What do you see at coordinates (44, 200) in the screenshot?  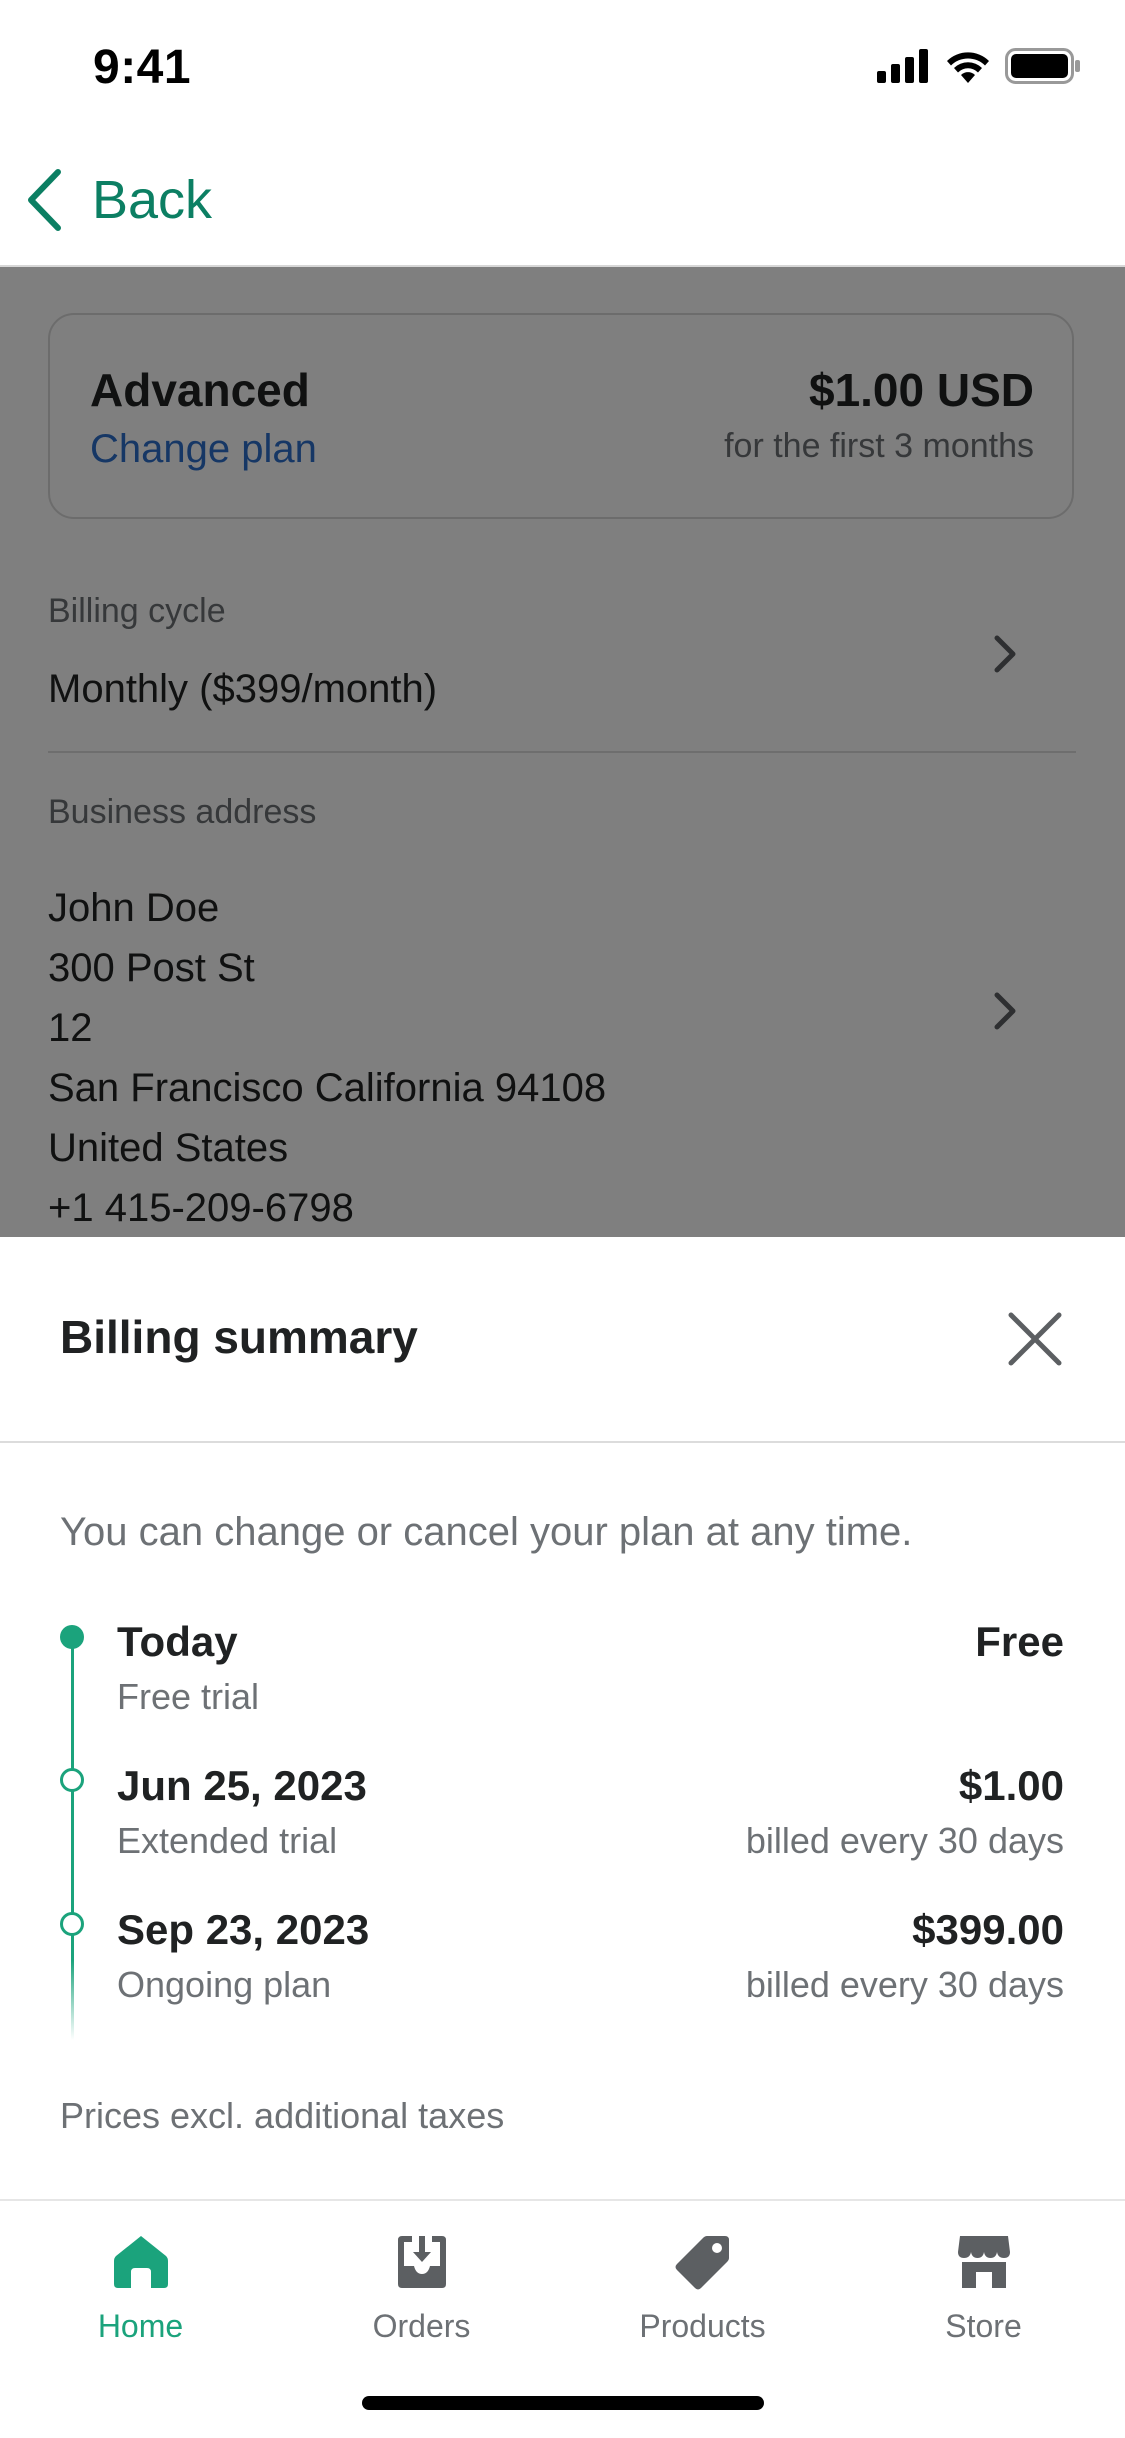 I see `chevron-left-icon` at bounding box center [44, 200].